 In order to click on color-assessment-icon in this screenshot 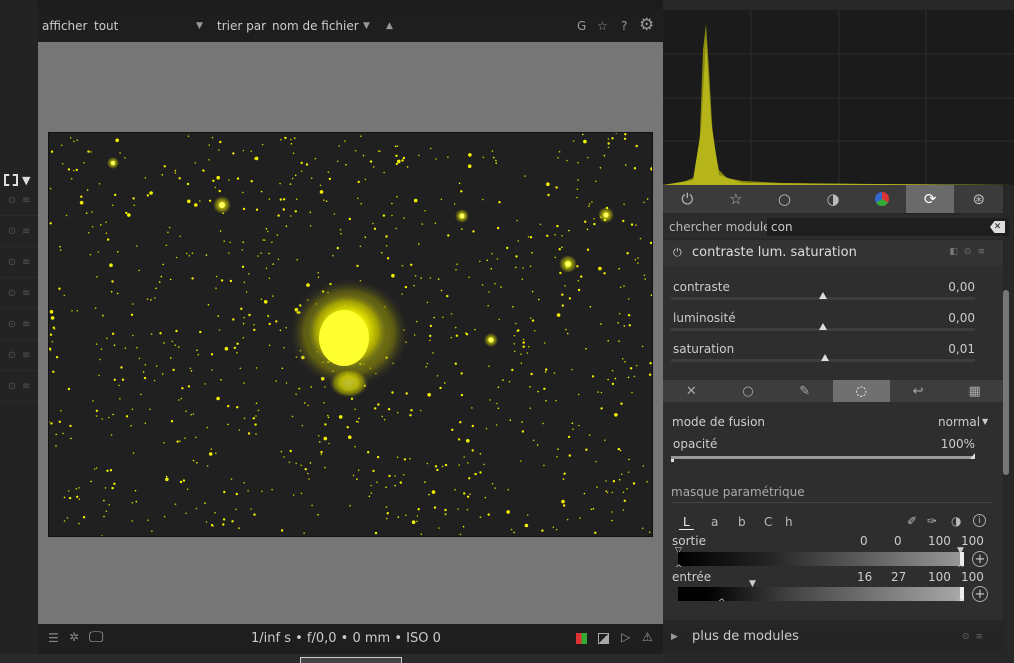, I will do `click(581, 638)`.